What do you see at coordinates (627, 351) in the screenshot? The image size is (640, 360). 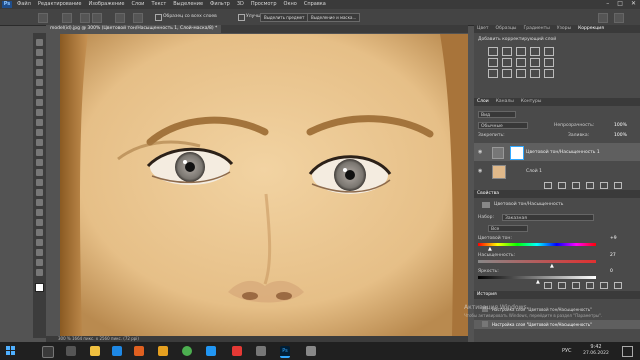 I see `notifications-icon` at bounding box center [627, 351].